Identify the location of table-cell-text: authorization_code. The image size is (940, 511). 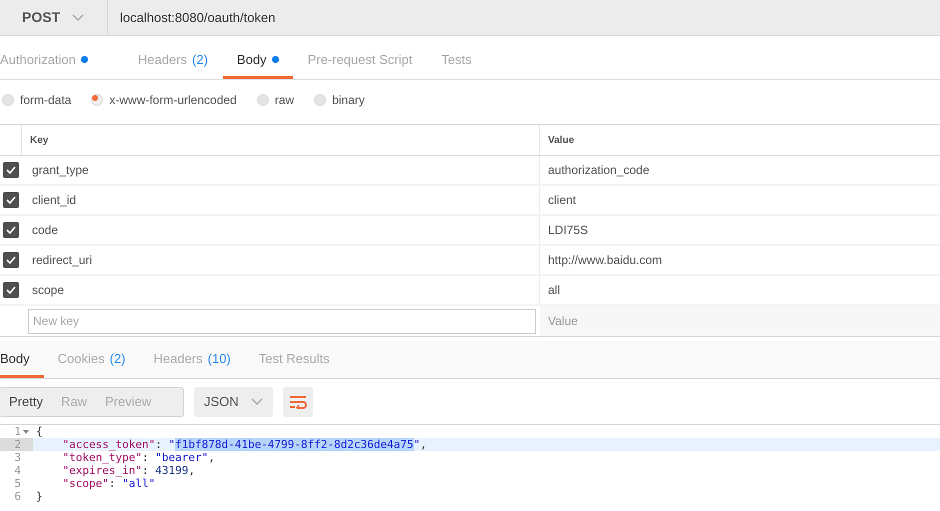
(598, 170).